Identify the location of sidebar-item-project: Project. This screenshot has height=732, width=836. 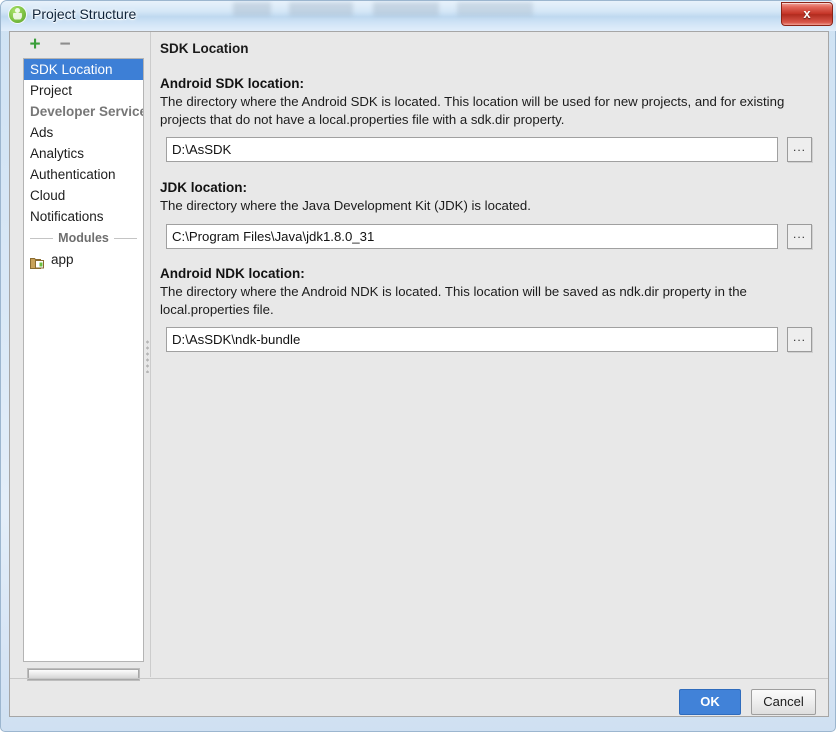
(83, 90).